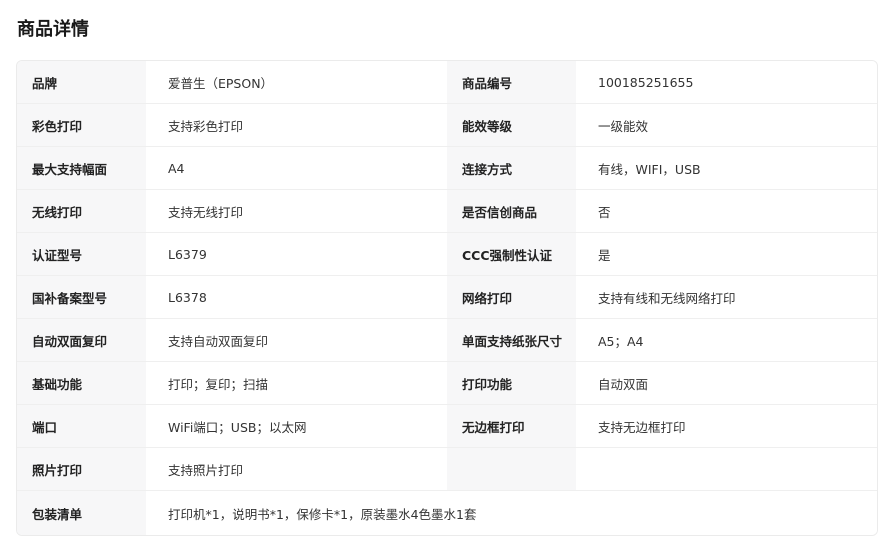 The width and height of the screenshot is (895, 551). What do you see at coordinates (81, 125) in the screenshot?
I see `spec-label: 彩色打印` at bounding box center [81, 125].